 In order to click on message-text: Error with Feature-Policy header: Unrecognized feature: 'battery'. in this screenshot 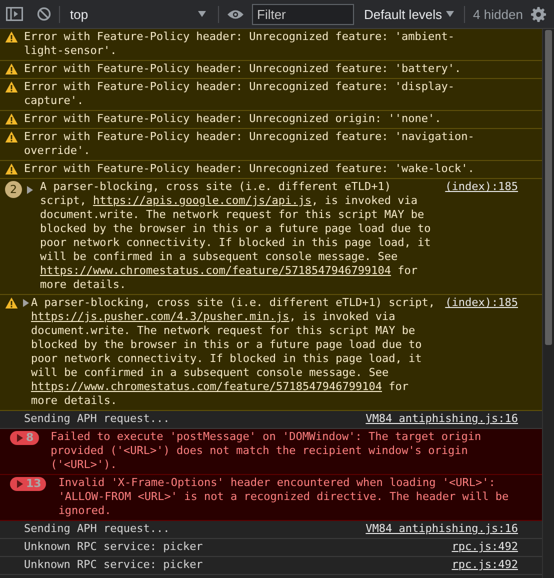, I will do `click(243, 68)`.